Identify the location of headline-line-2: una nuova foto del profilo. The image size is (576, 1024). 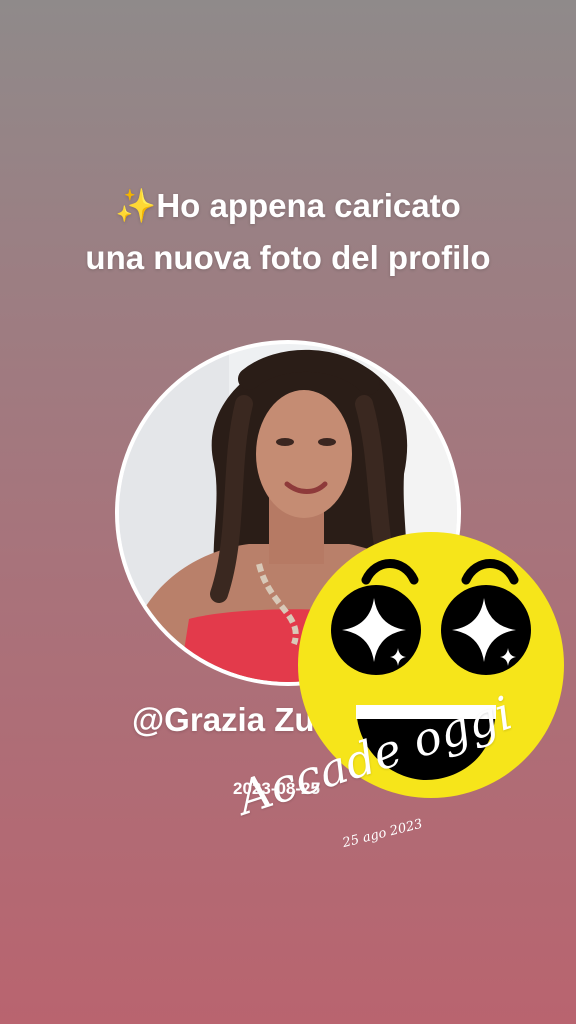
(288, 257).